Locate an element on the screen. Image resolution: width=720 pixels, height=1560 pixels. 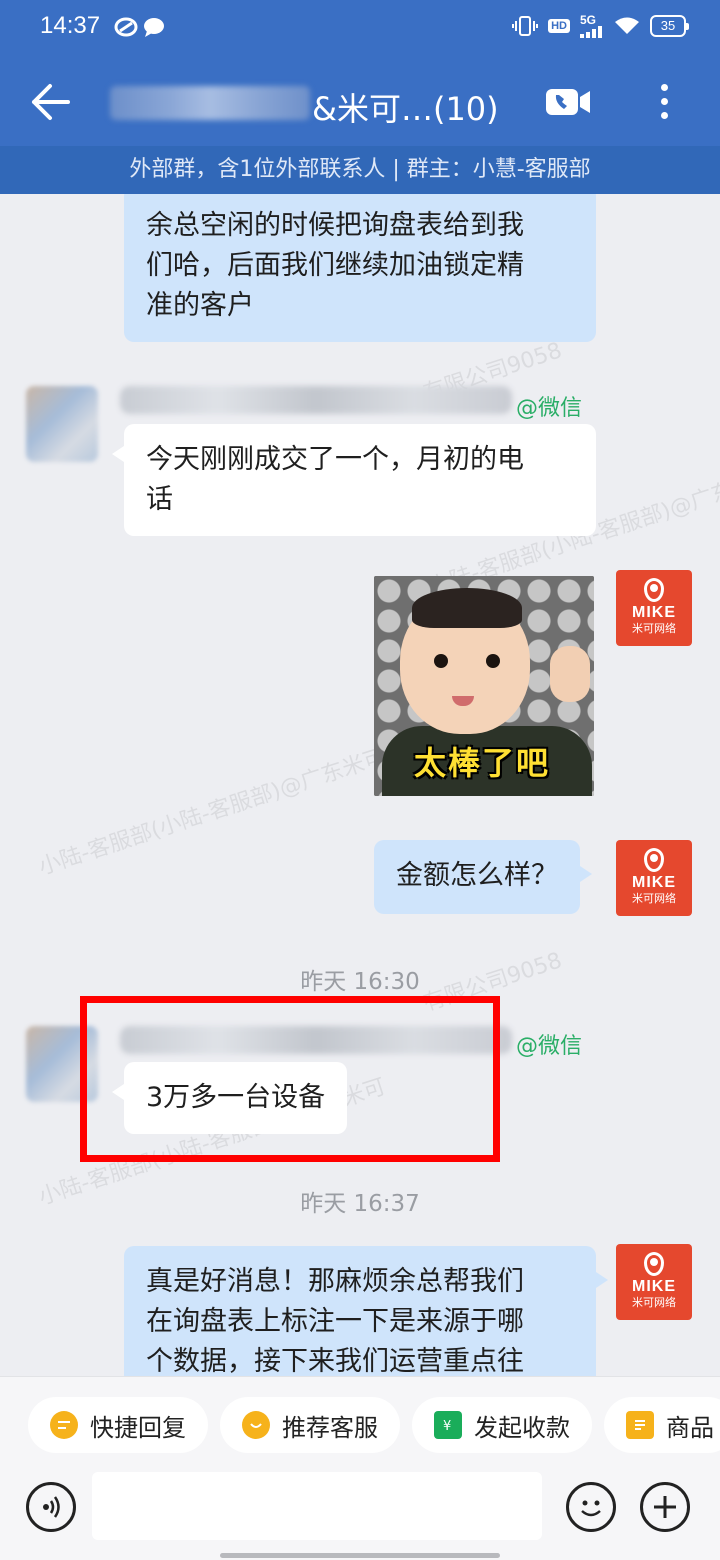
status-time: 14:37 is located at coordinates (70, 25).